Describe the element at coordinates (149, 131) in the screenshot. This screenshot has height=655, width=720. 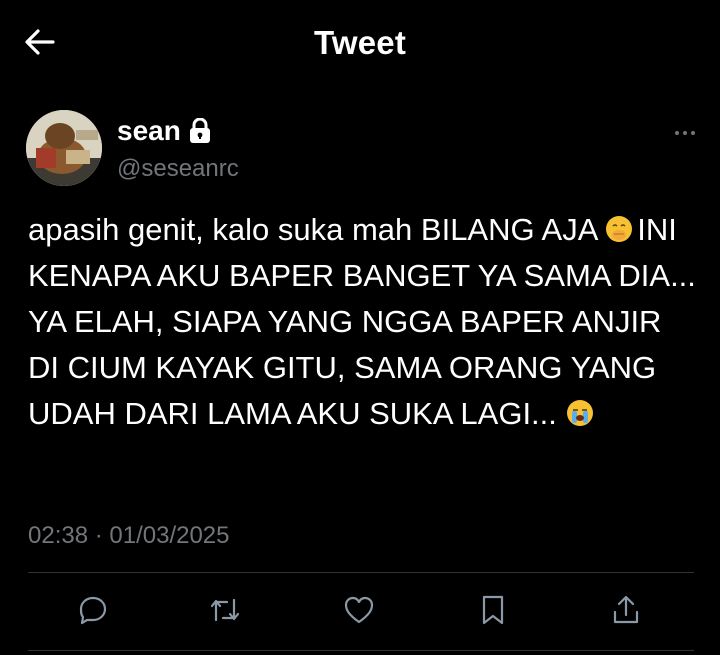
I see `author-display-name: sean` at that location.